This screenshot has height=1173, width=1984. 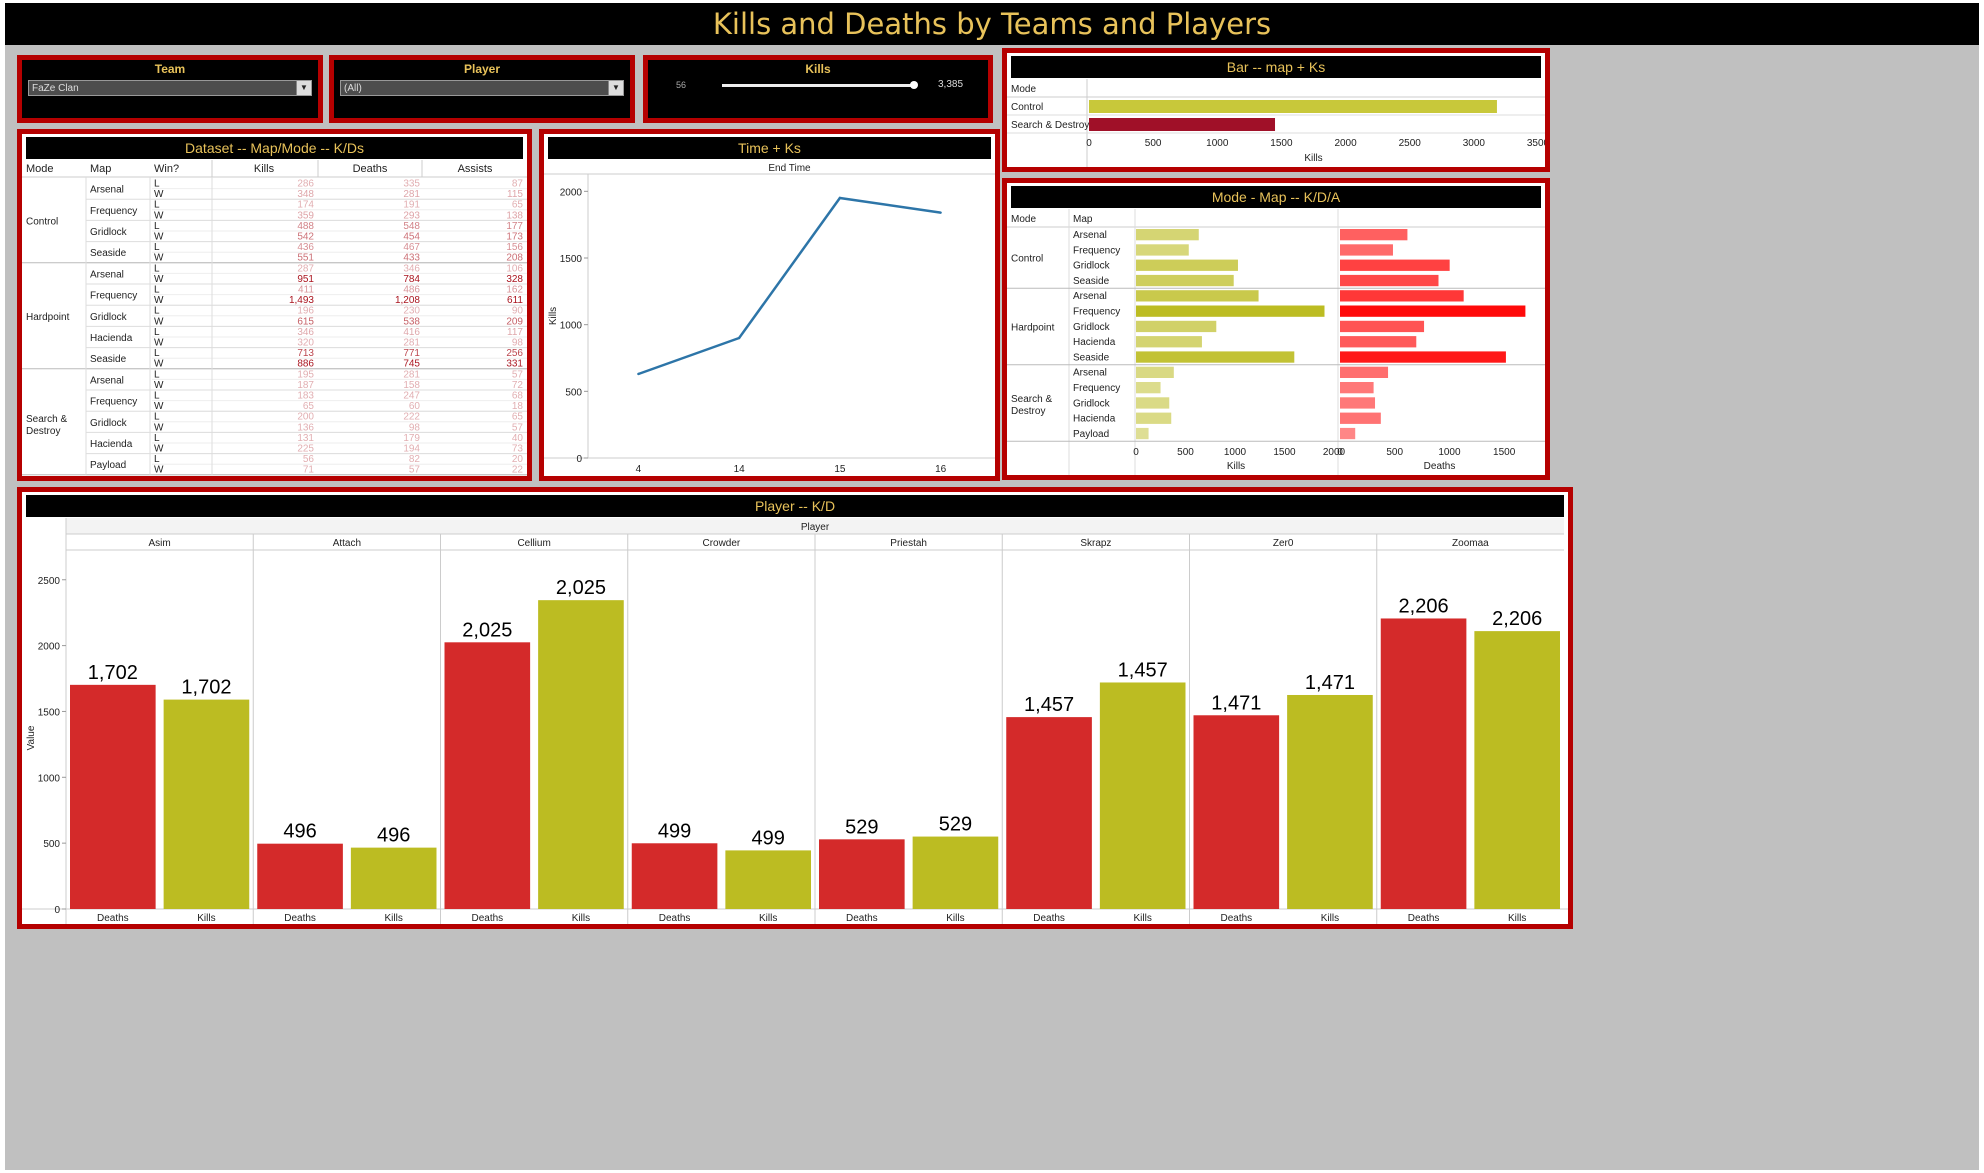 What do you see at coordinates (109, 423) in the screenshot?
I see `table-map-cell: Gridlock` at bounding box center [109, 423].